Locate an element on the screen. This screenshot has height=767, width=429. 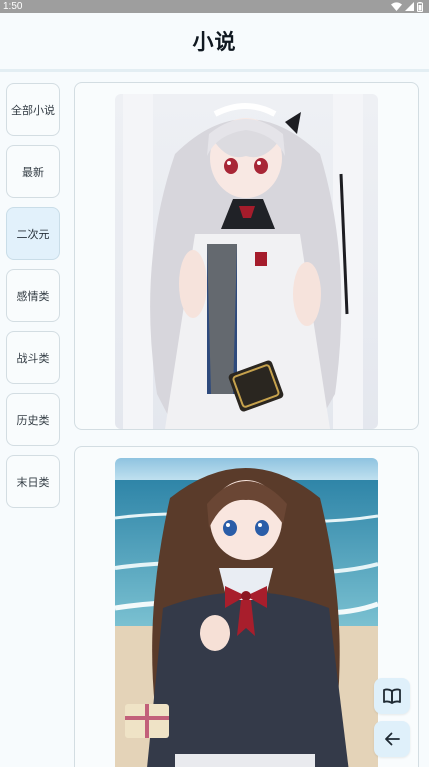
category-label: 末日类 is located at coordinates (33, 482).